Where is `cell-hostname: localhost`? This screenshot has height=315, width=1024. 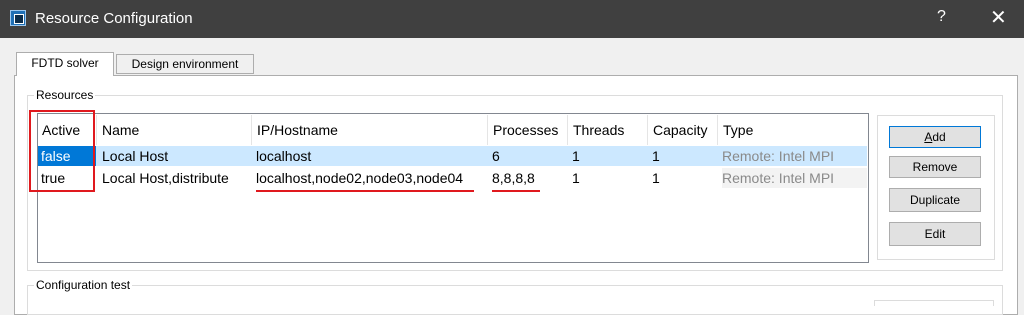 cell-hostname: localhost is located at coordinates (283, 156).